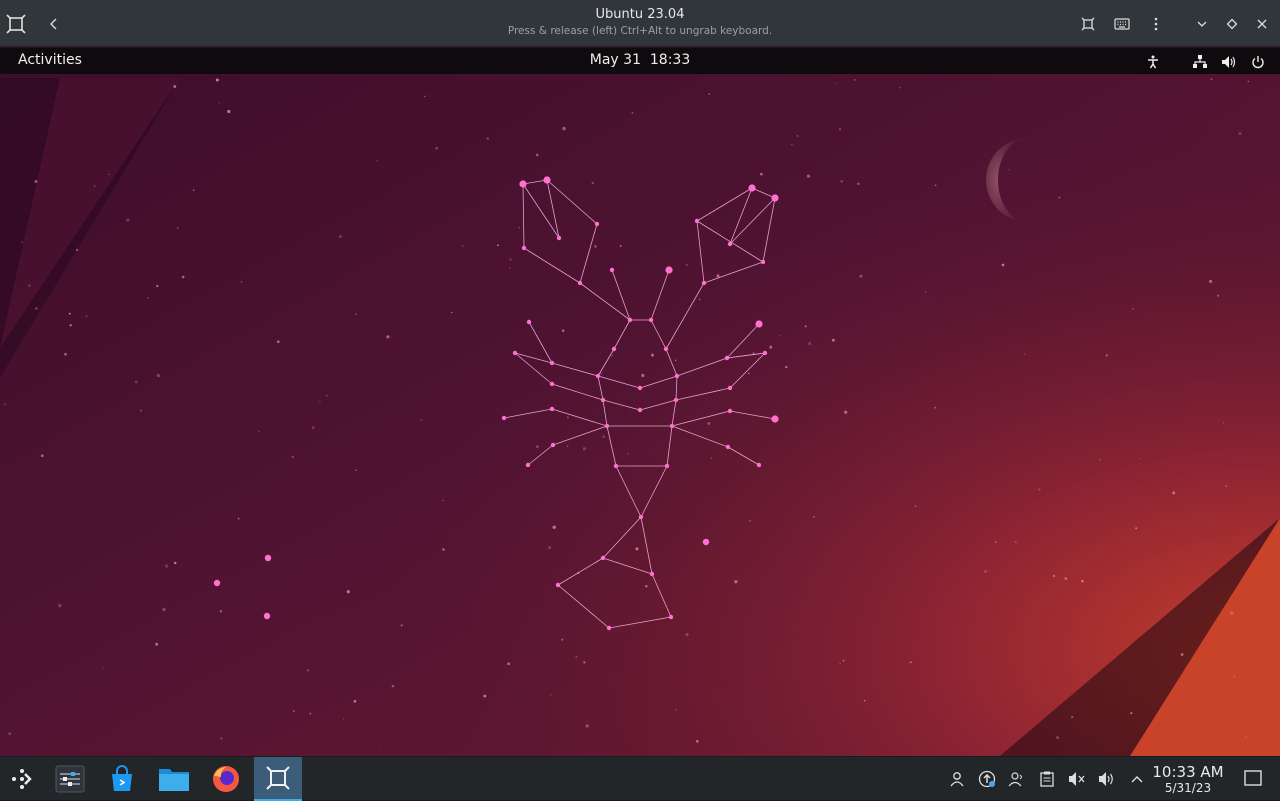 The width and height of the screenshot is (1280, 801). Describe the element at coordinates (640, 60) in the screenshot. I see `guest-clock: May 31 18:33` at that location.